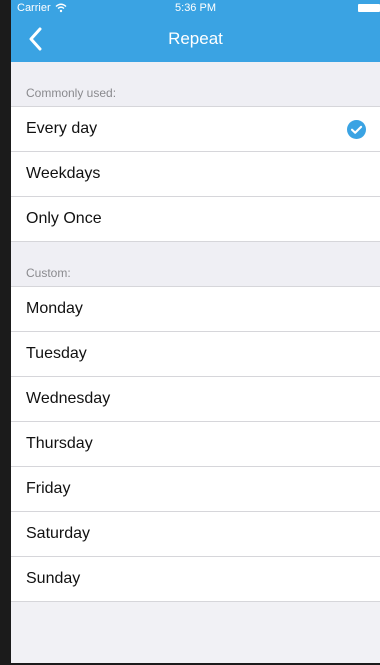 This screenshot has width=380, height=665. I want to click on list-item-tuesday: Tuesday, so click(195, 354).